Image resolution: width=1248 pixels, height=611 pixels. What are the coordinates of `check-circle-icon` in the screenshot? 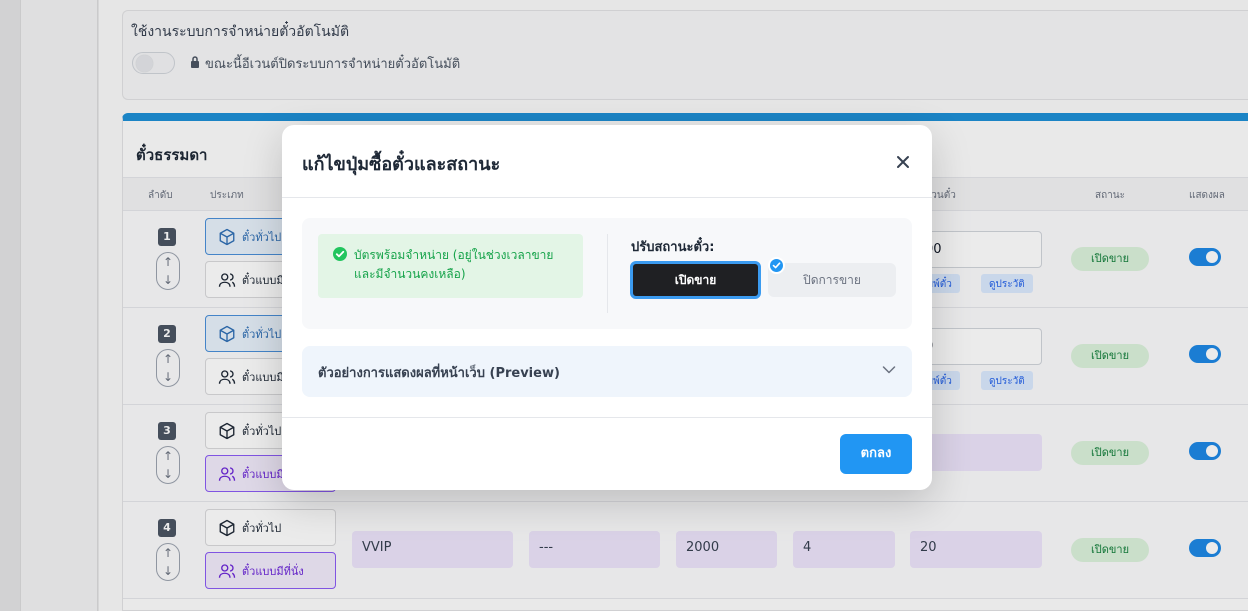 It's located at (340, 254).